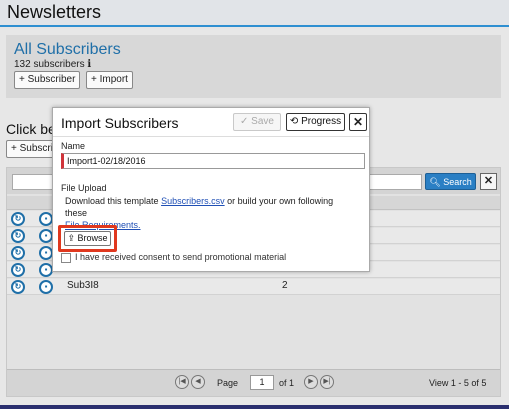  I want to click on dialog-divider, so click(211, 136).